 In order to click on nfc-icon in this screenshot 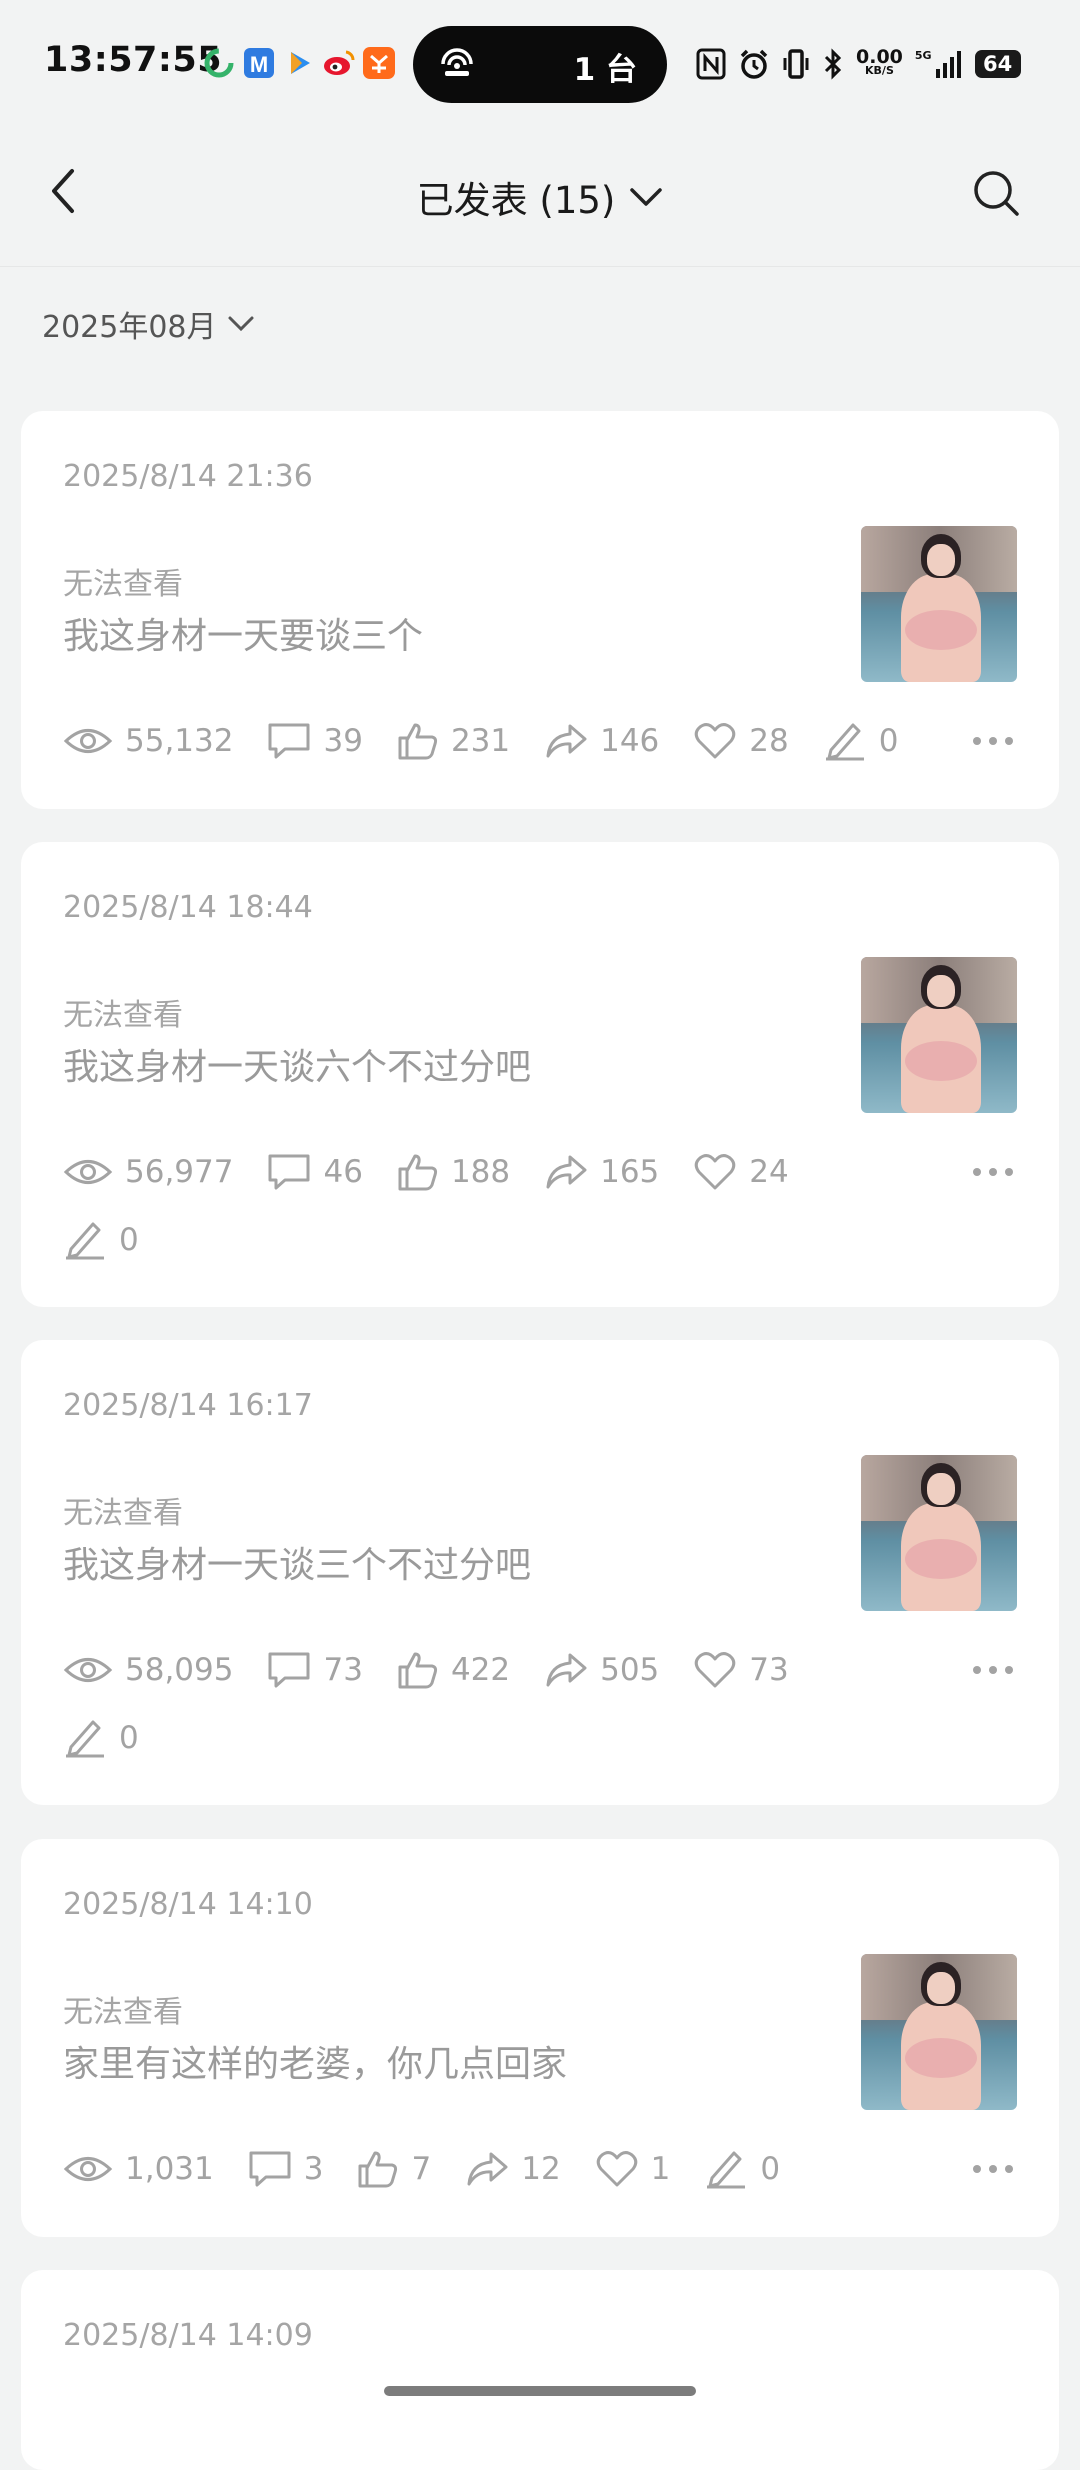, I will do `click(711, 64)`.